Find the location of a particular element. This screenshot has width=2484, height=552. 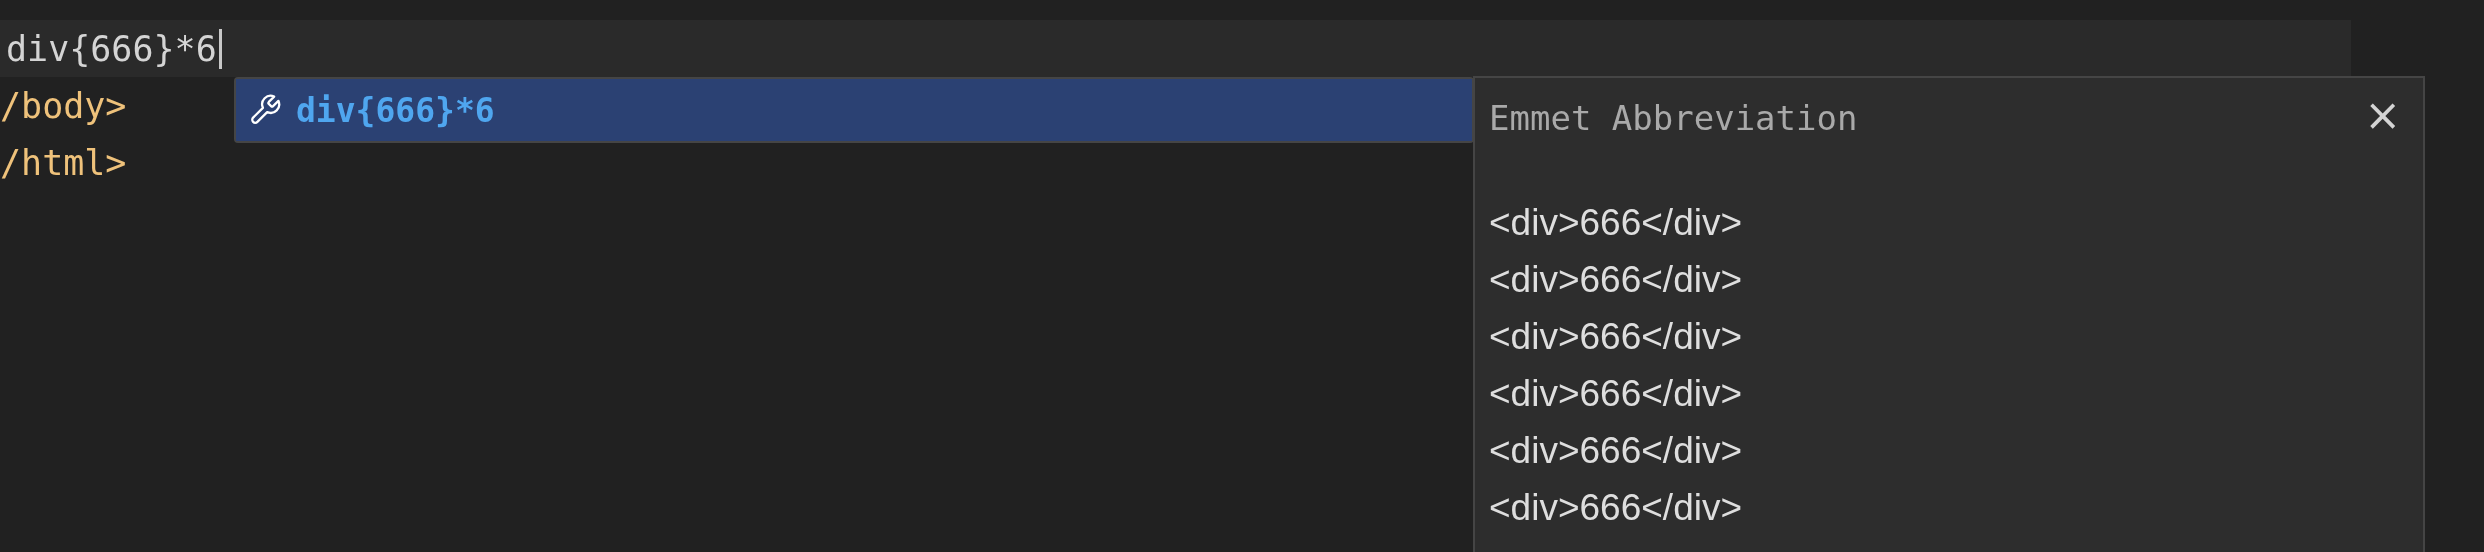

close-button: × is located at coordinates (2382, 115).